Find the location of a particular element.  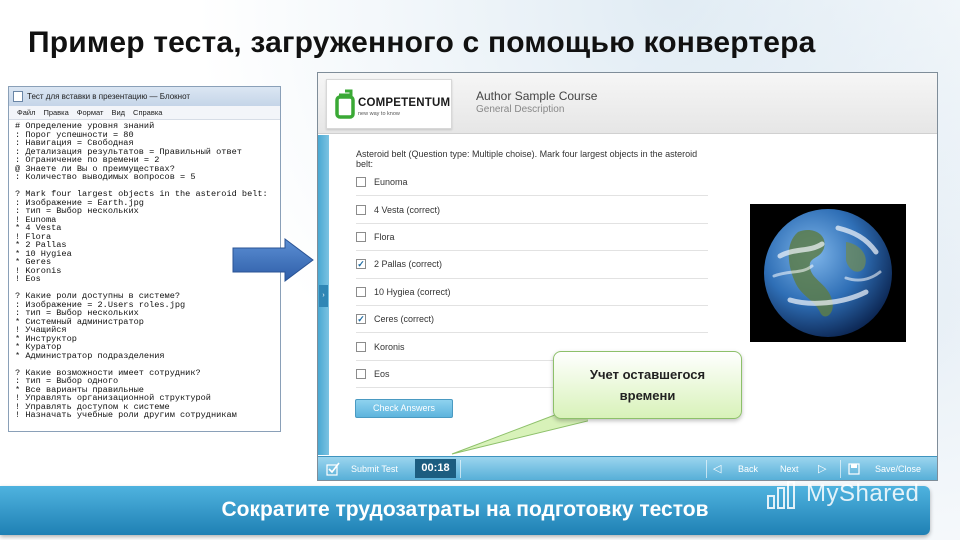

answer-option: Eunoma is located at coordinates (532, 183).